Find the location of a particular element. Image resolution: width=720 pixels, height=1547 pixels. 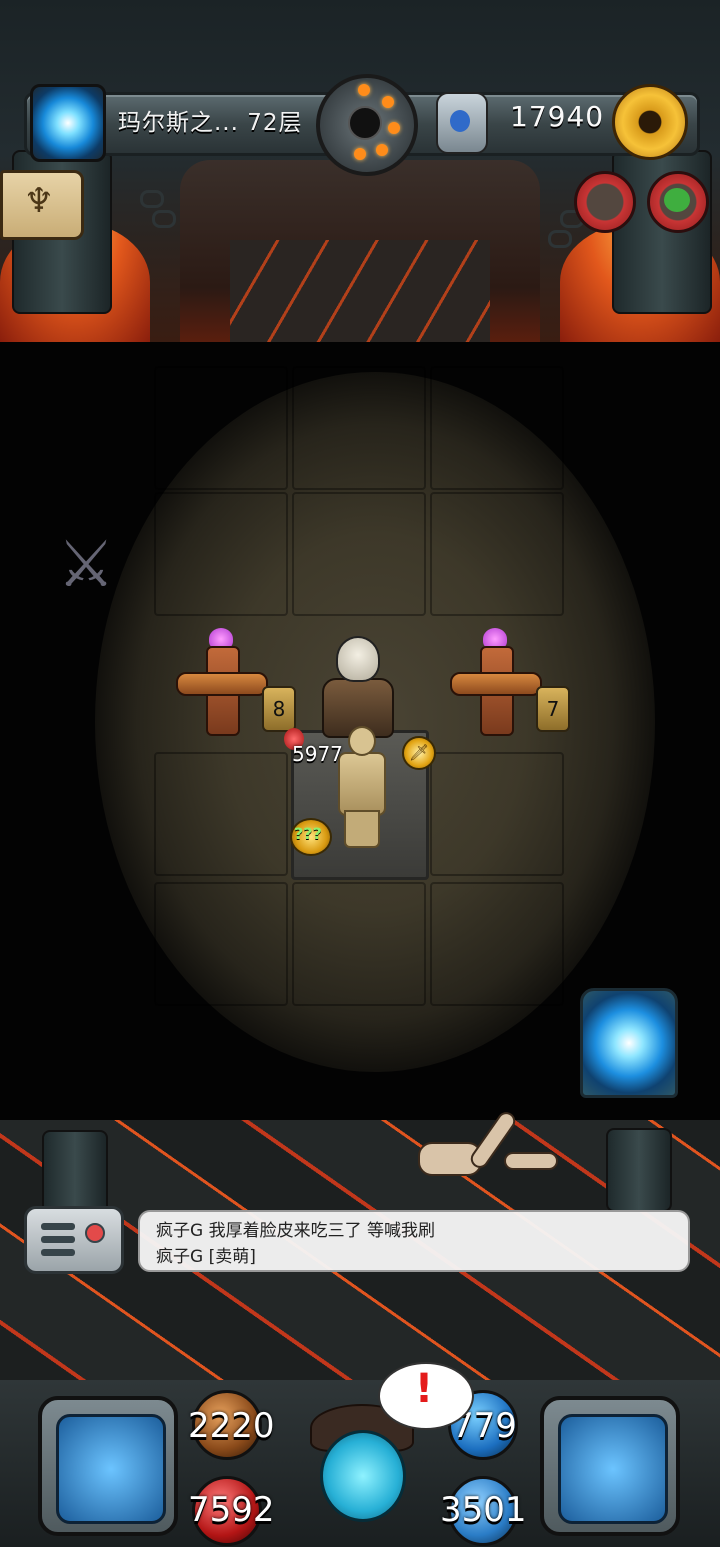

portal-icon is located at coordinates (68, 123).